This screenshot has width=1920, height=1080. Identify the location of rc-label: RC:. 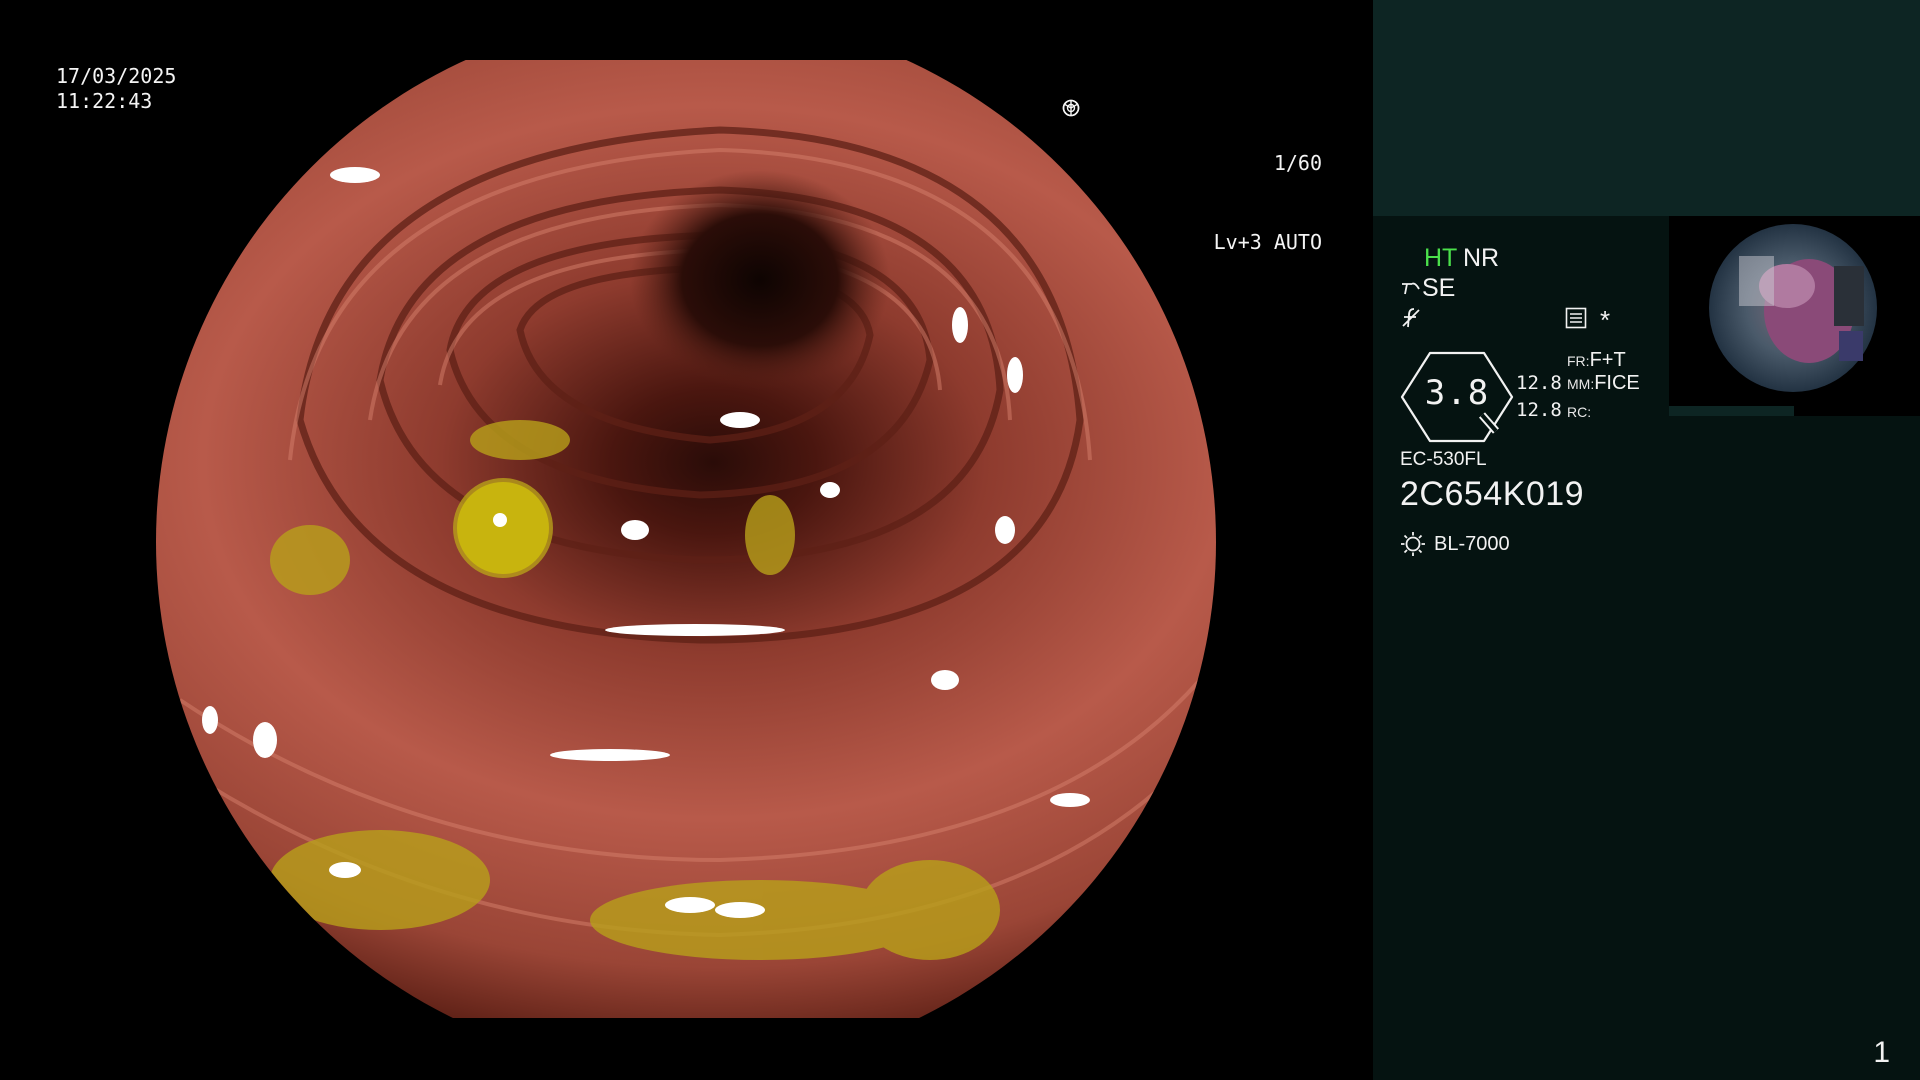
(1579, 412).